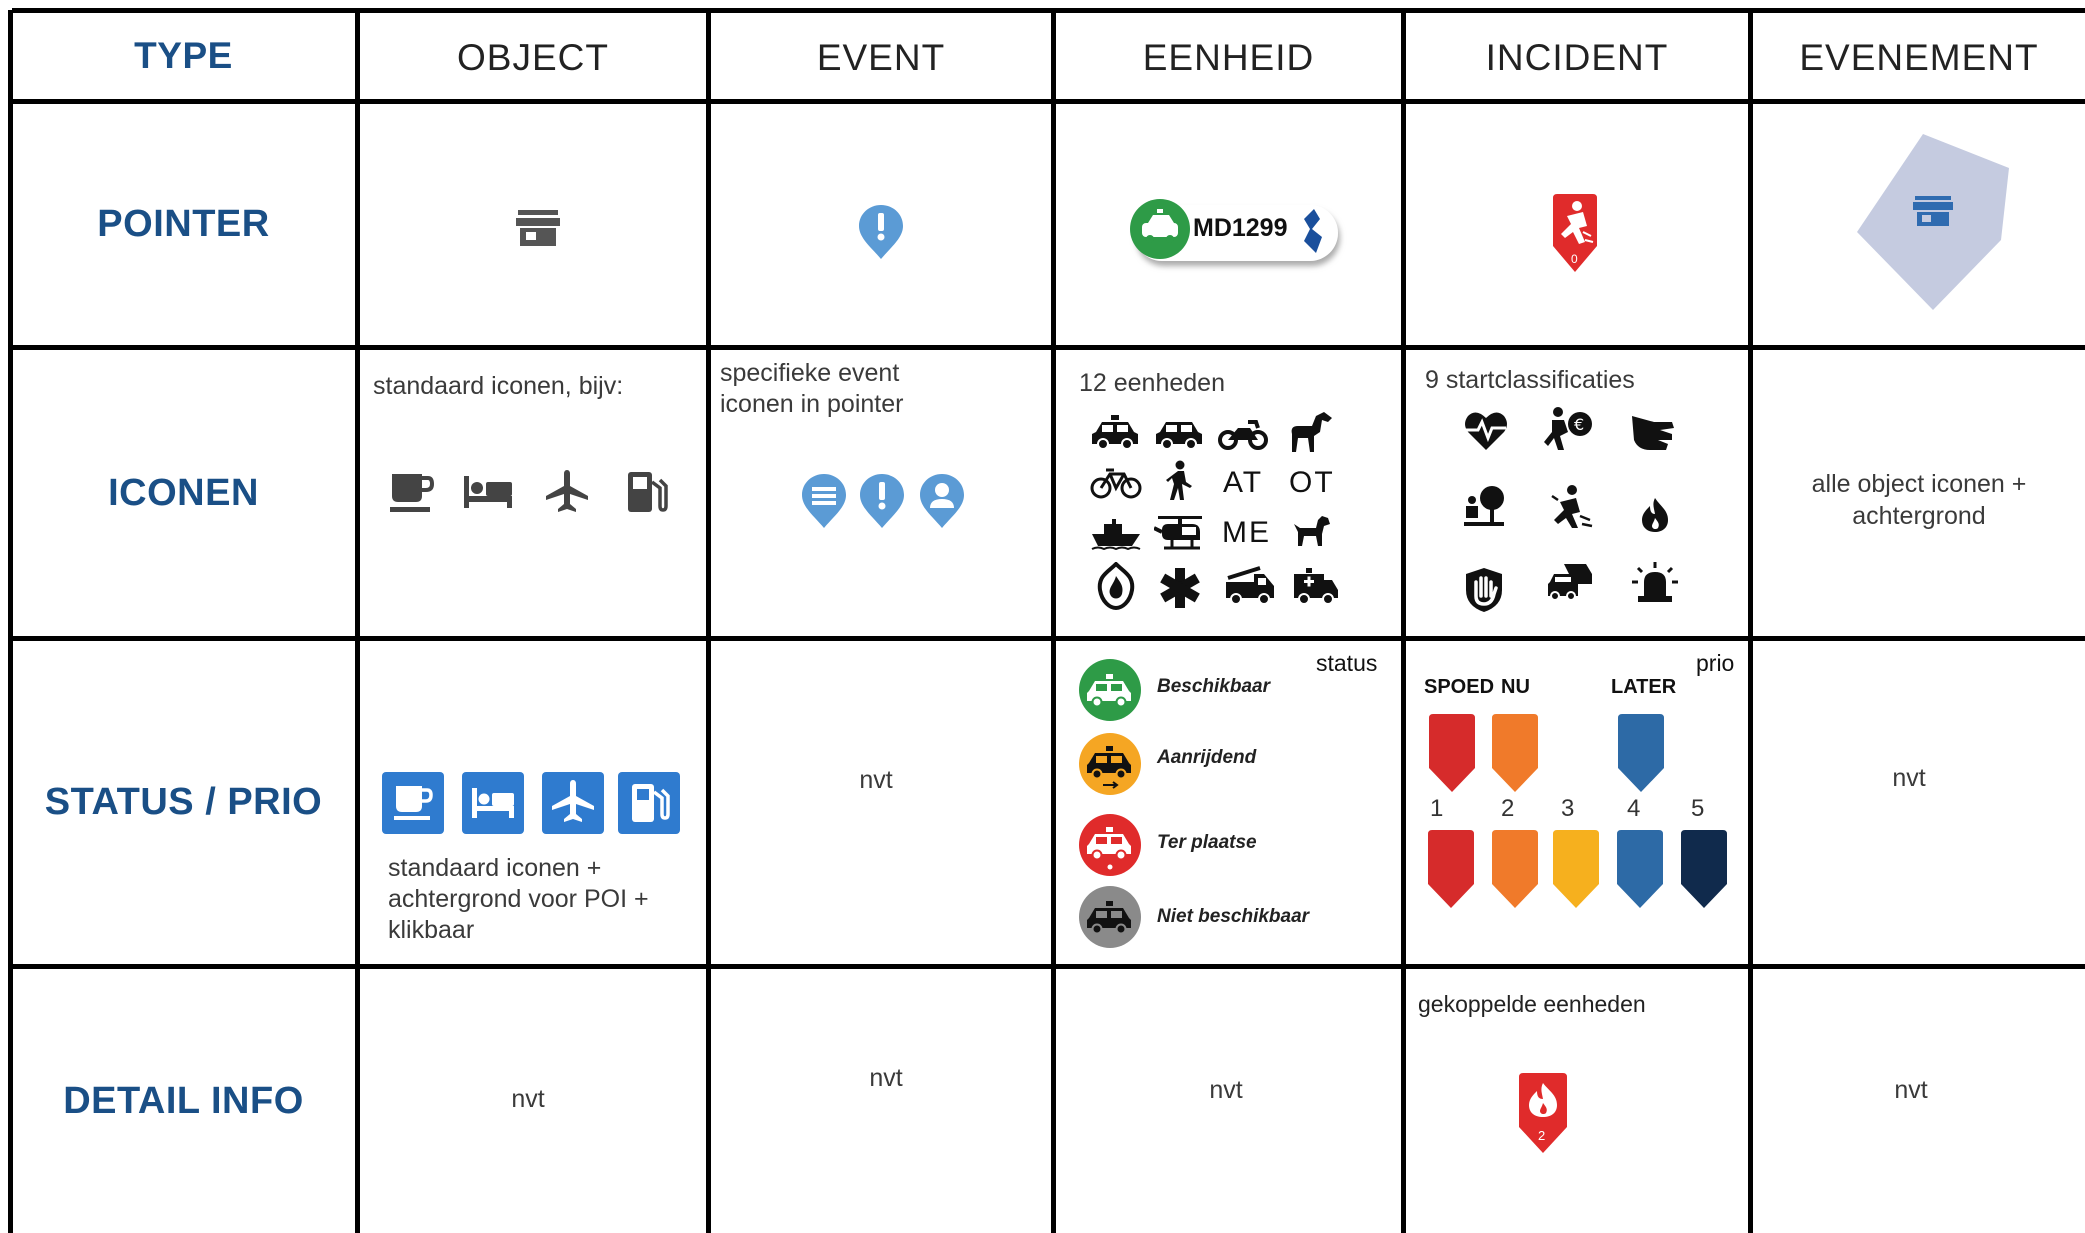  Describe the element at coordinates (1484, 590) in the screenshot. I see `stop-hand-shield-icon` at that location.